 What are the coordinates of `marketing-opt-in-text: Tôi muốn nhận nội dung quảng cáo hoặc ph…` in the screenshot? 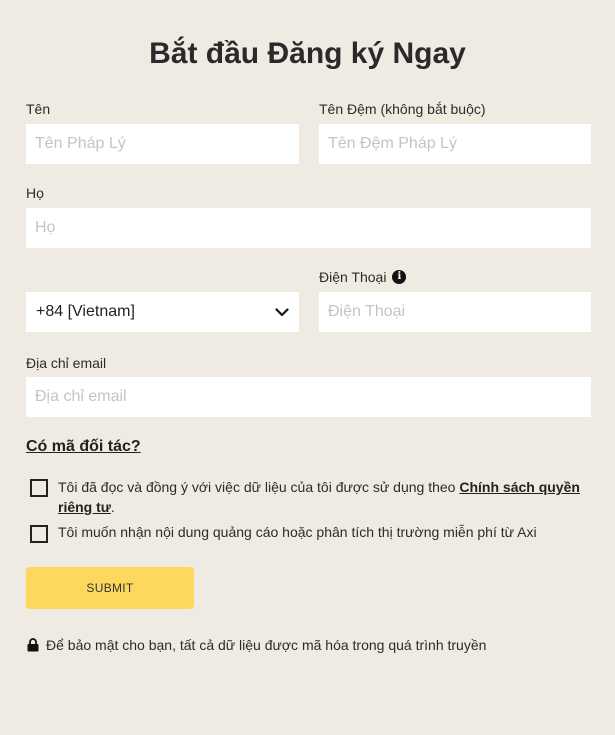 It's located at (297, 532).